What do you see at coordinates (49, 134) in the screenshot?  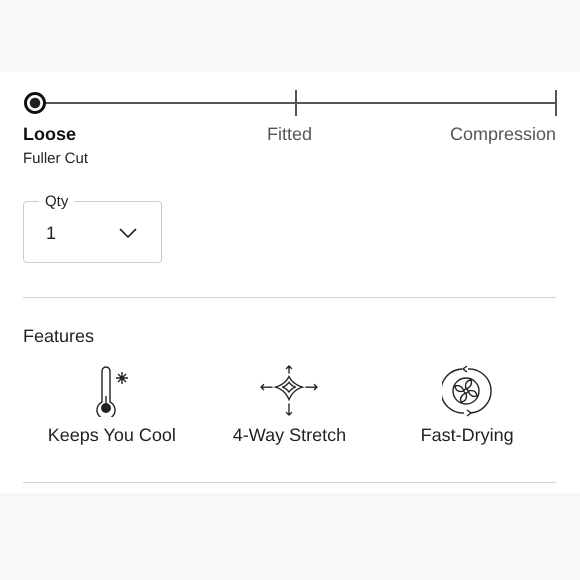 I see `fit-option-label: Loose` at bounding box center [49, 134].